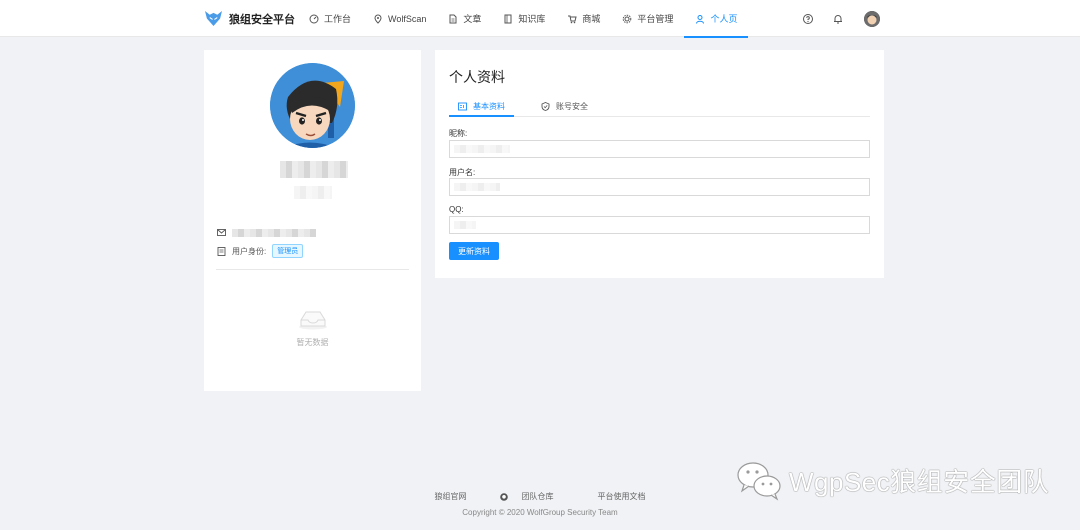 Image resolution: width=1080 pixels, height=530 pixels. Describe the element at coordinates (312, 269) in the screenshot. I see `divider` at that location.